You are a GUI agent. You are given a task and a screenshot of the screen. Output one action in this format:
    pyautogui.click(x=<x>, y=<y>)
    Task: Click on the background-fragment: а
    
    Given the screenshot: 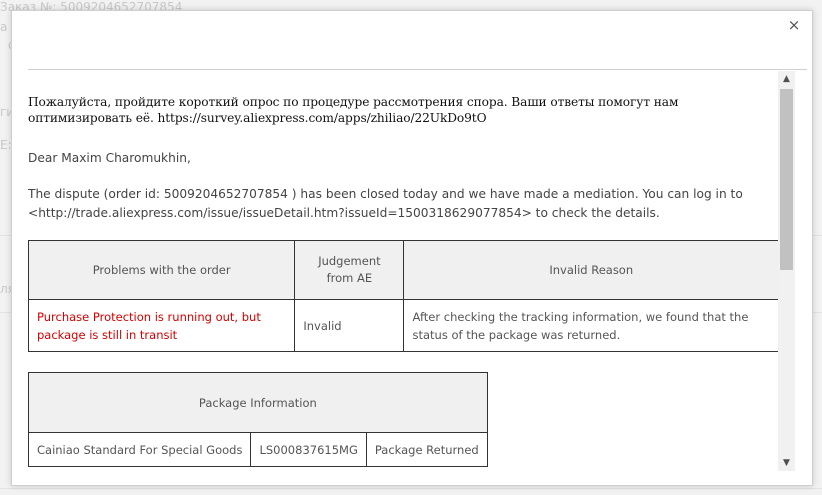 What is the action you would take?
    pyautogui.click(x=4, y=27)
    